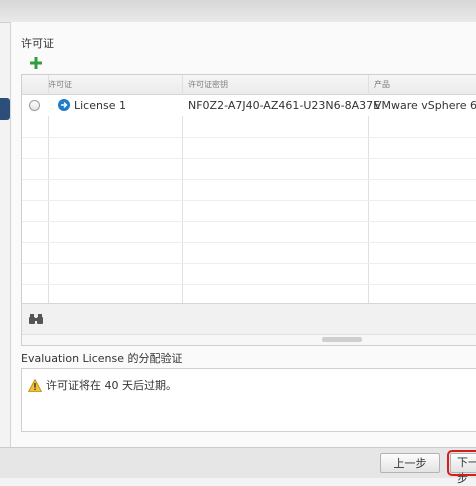  Describe the element at coordinates (342, 339) in the screenshot. I see `scrollbar-thumb` at that location.